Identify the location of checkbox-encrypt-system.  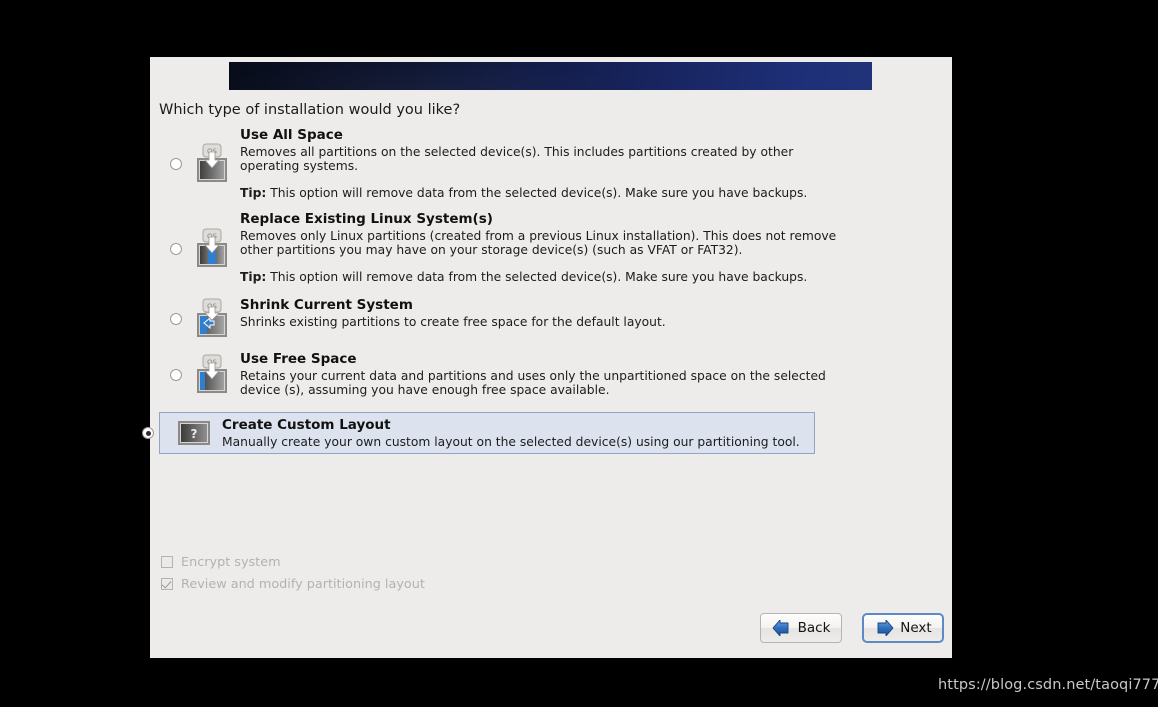
(167, 562).